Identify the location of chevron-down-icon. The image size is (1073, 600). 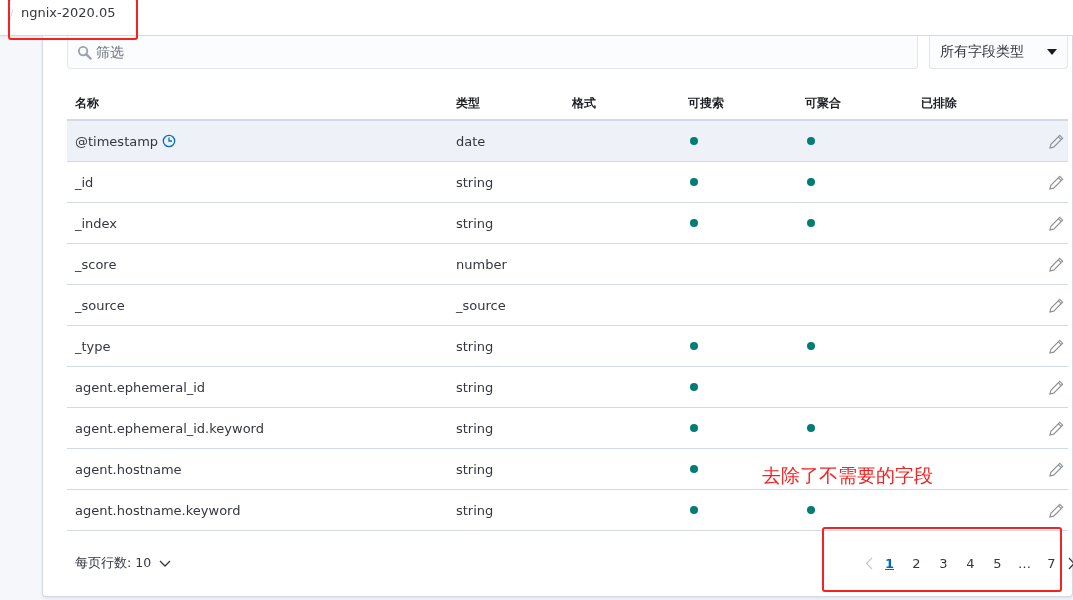
(165, 563).